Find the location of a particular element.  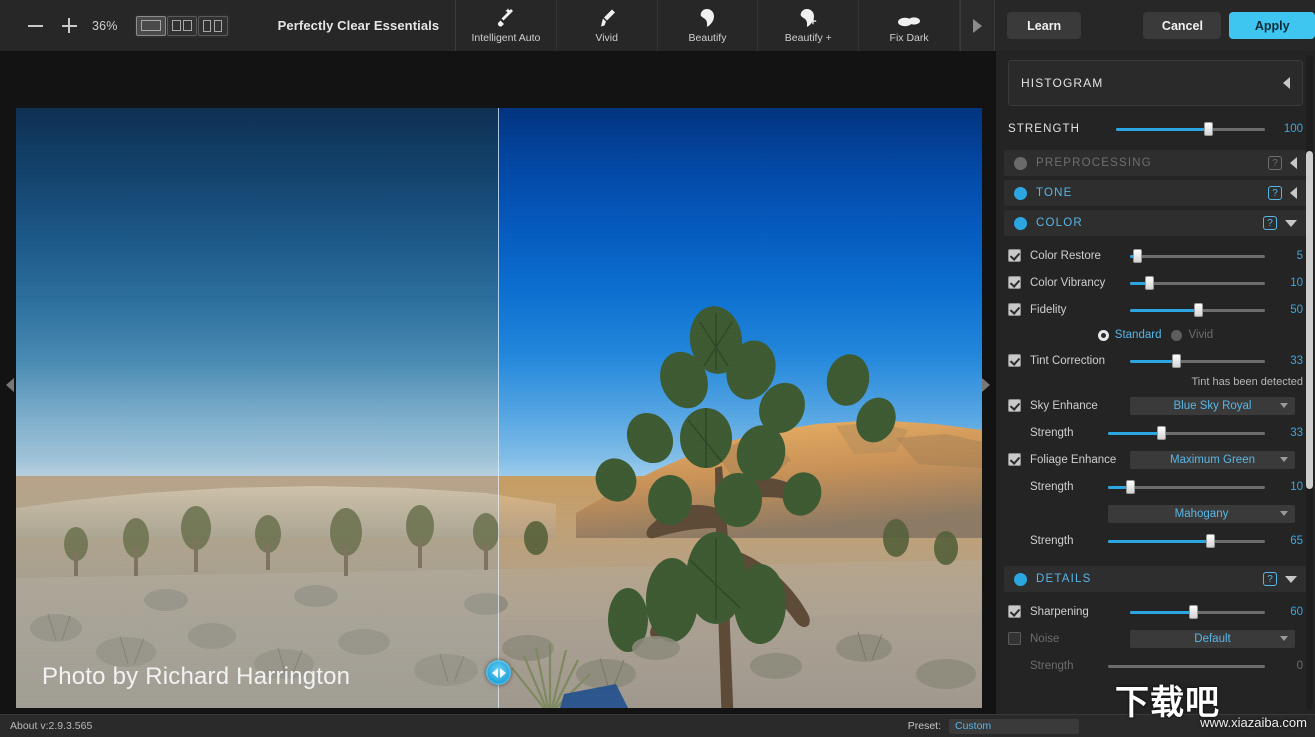

fidelity-checkbox is located at coordinates (1014, 309).